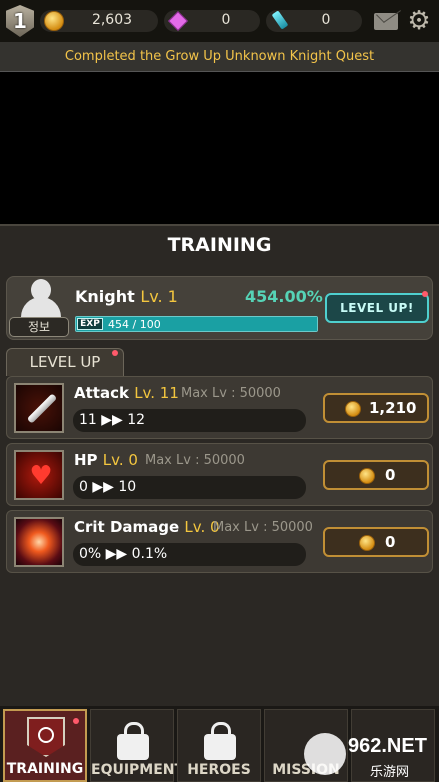  I want to click on blue-crystal-icon, so click(280, 20).